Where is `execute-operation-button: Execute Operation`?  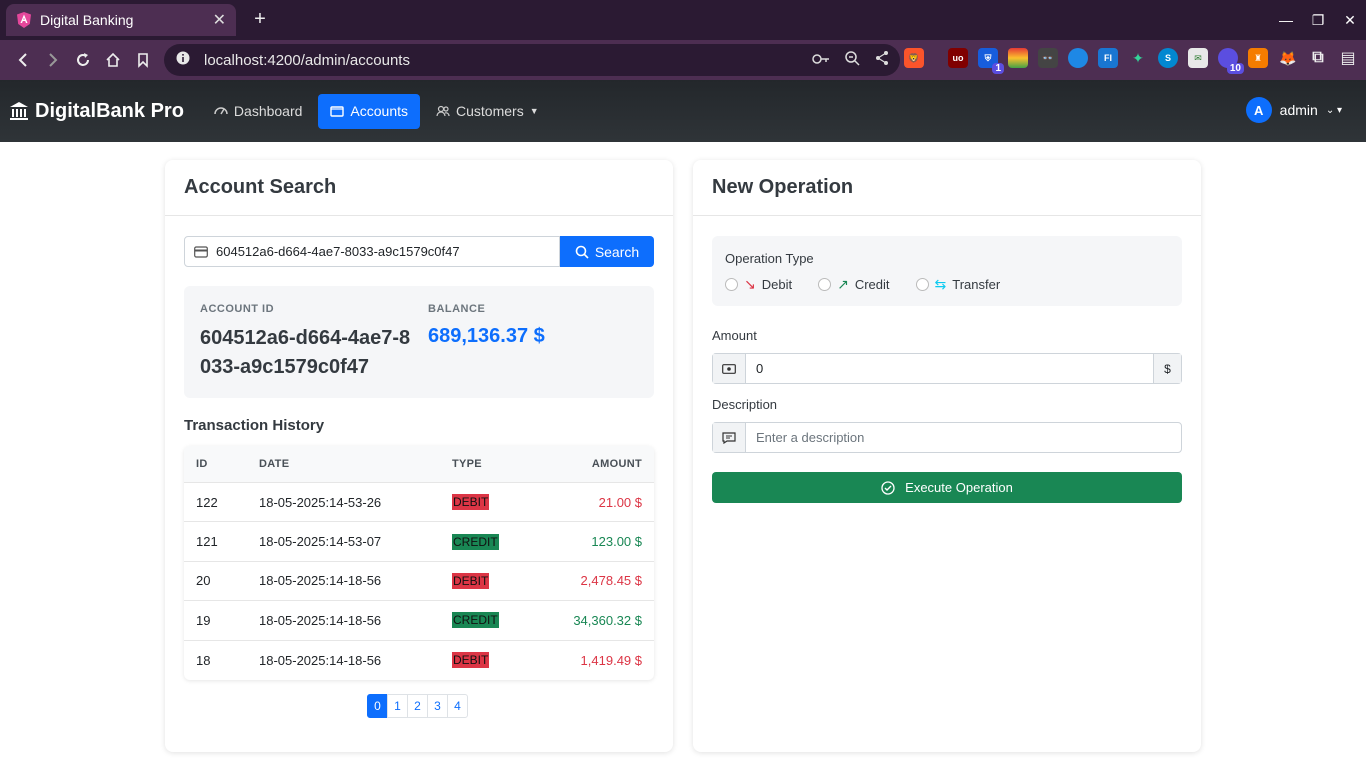 execute-operation-button: Execute Operation is located at coordinates (947, 487).